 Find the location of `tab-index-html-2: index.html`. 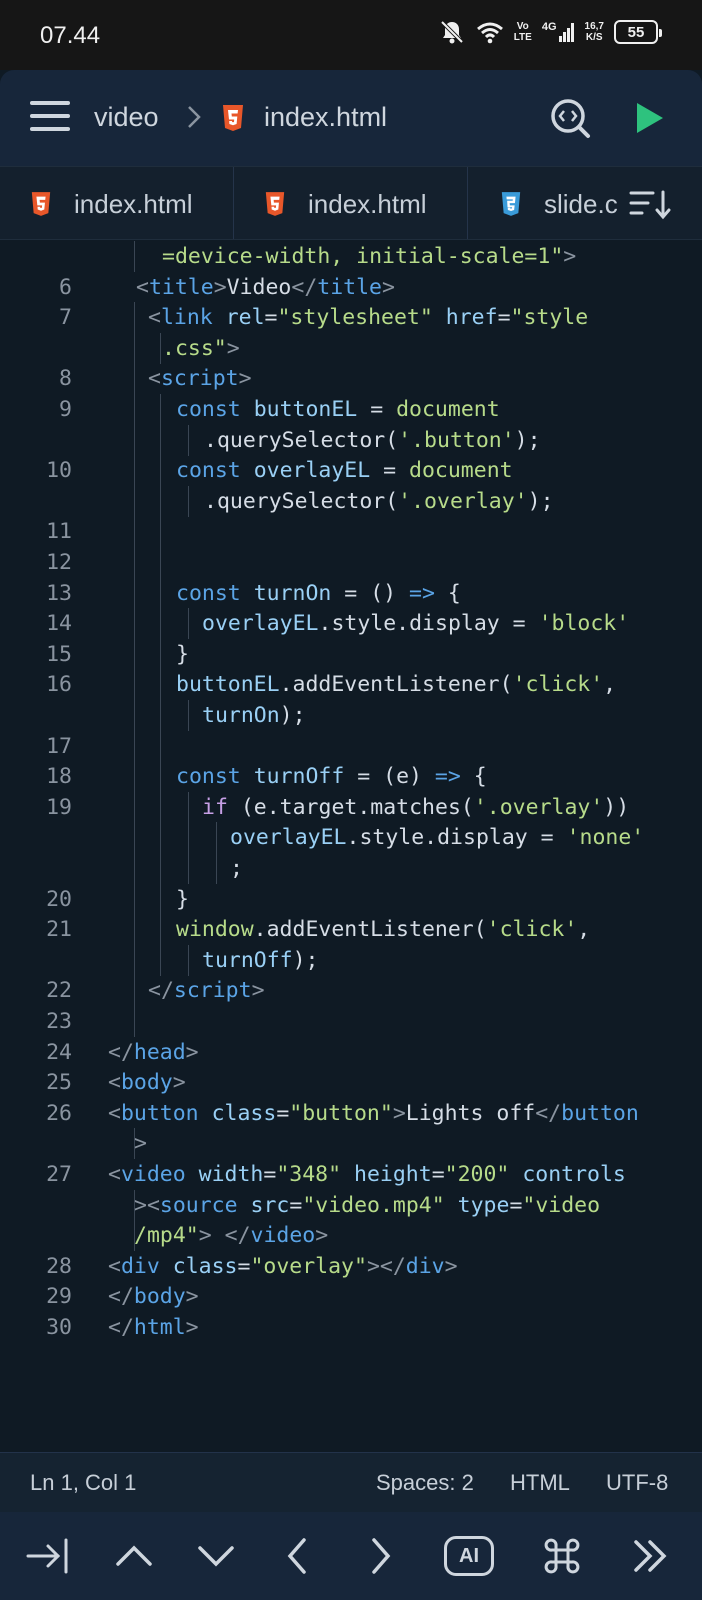

tab-index-html-2: index.html is located at coordinates (345, 203).